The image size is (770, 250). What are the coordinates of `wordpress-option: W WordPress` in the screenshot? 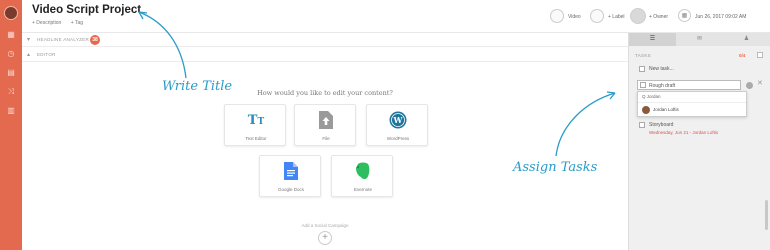 It's located at (397, 125).